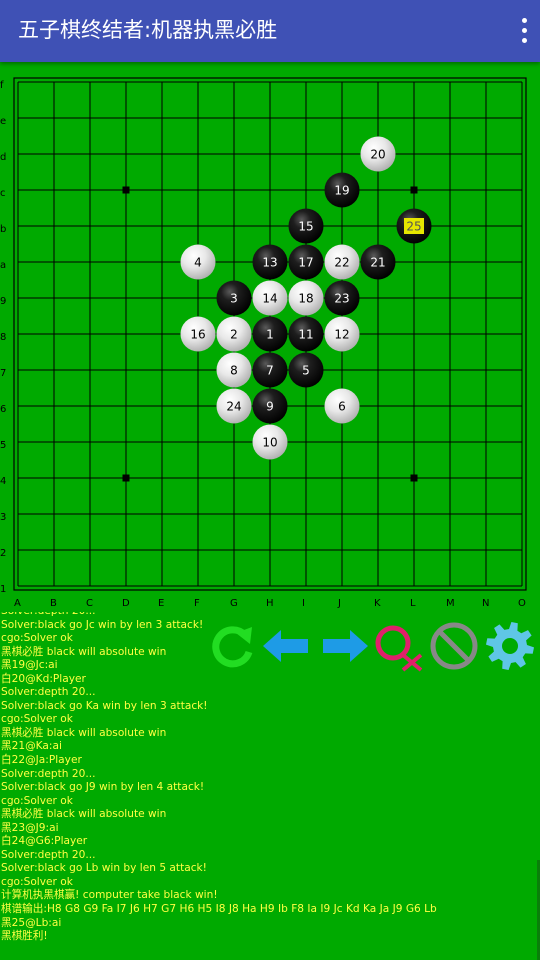 The width and height of the screenshot is (540, 960). I want to click on row-label: a, so click(3, 265).